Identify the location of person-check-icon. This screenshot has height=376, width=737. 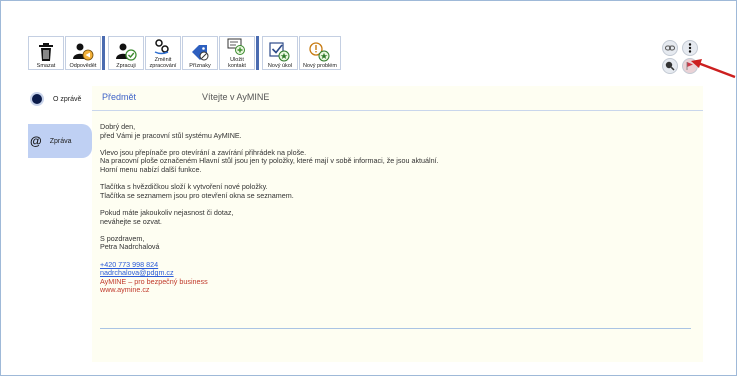
(126, 52).